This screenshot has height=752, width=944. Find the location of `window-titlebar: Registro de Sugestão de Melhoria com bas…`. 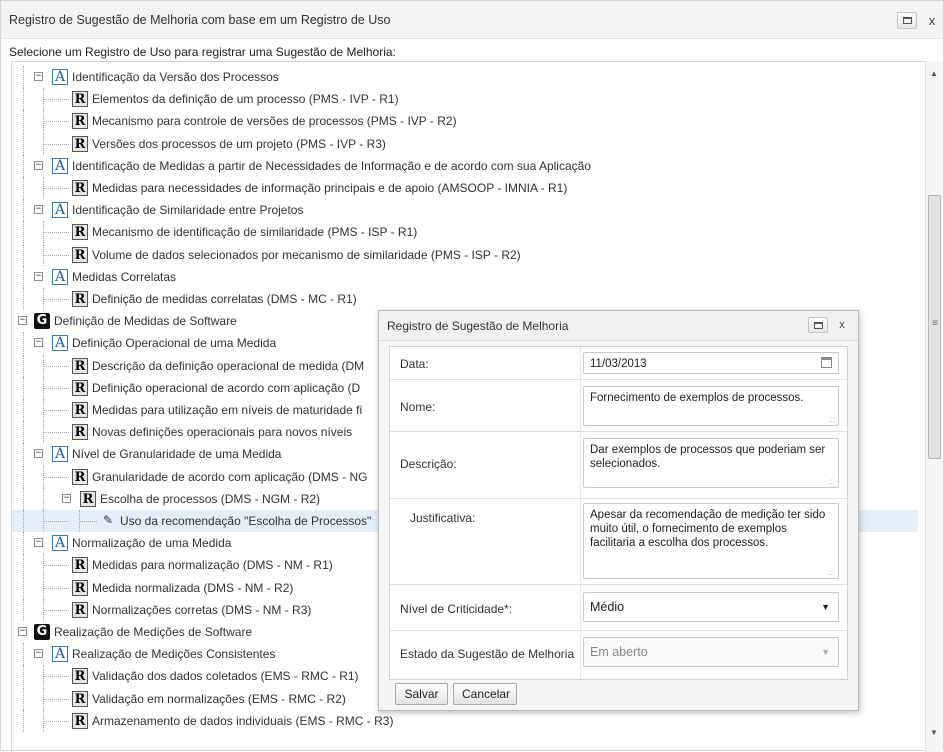

window-titlebar: Registro de Sugestão de Melhoria com bas… is located at coordinates (472, 20).